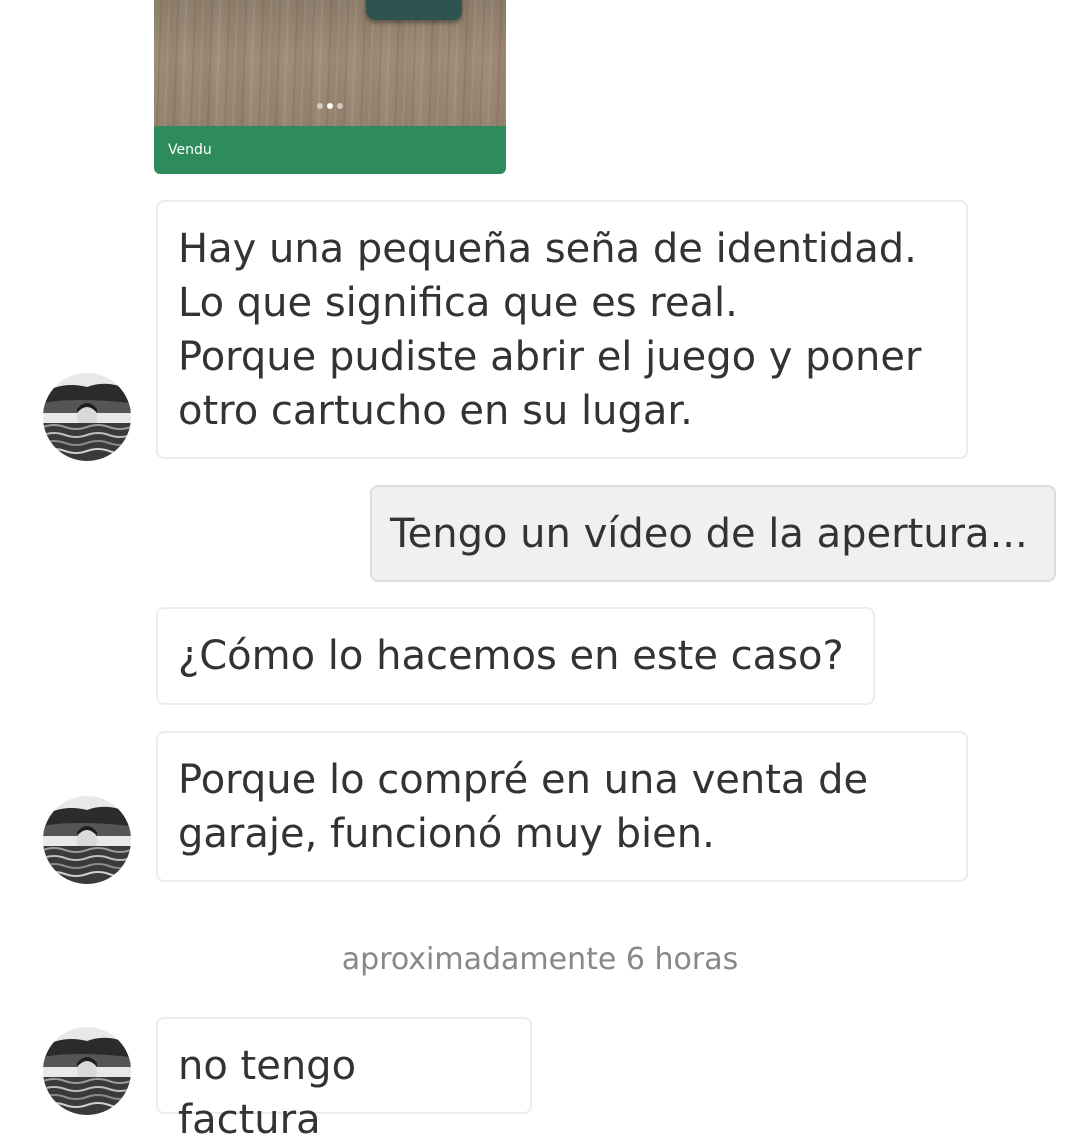 The image size is (1080, 1147). What do you see at coordinates (515, 656) in the screenshot?
I see `incoming-message: ¿Cómo lo hacemos en este caso?` at bounding box center [515, 656].